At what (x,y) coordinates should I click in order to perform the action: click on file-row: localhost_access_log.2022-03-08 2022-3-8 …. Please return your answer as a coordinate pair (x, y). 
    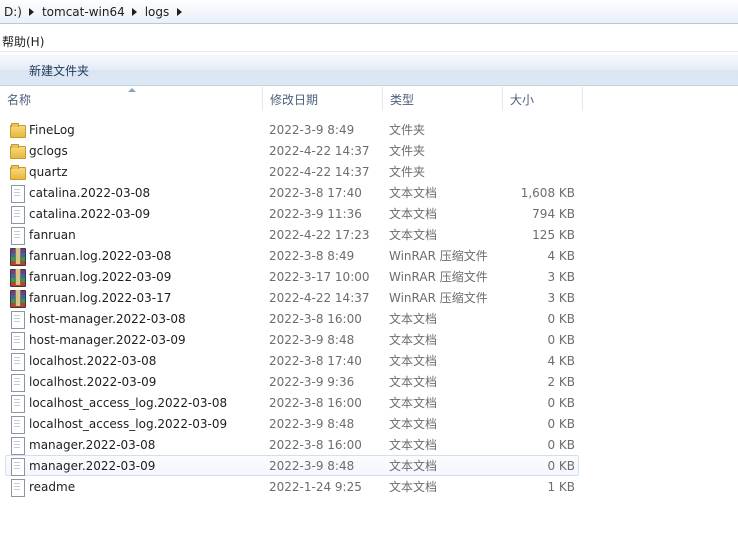
    Looking at the image, I should click on (369, 402).